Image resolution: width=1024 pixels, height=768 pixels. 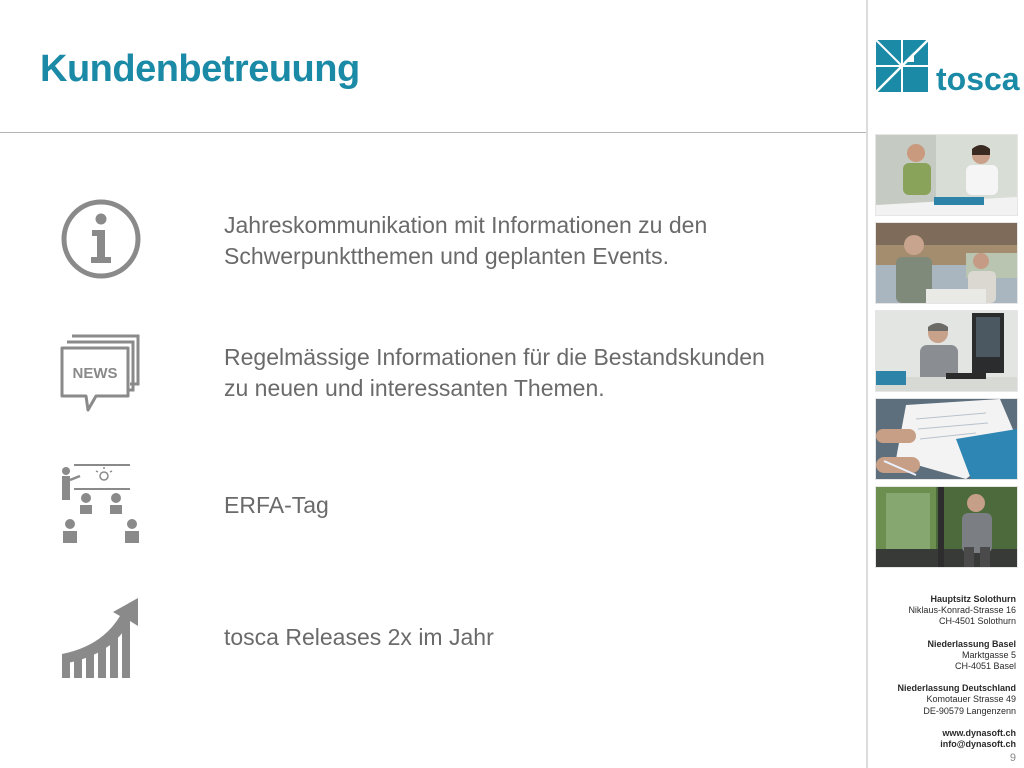 I want to click on office-line: Komotauer Strasse 49, so click(x=971, y=699).